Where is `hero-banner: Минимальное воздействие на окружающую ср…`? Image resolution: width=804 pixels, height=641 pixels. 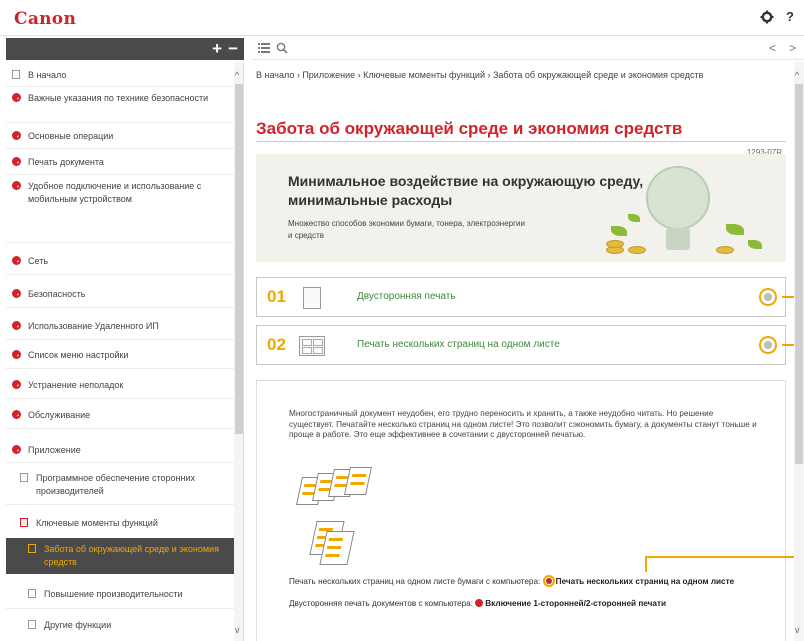
hero-banner: Минимальное воздействие на окружающую ср… is located at coordinates (521, 208).